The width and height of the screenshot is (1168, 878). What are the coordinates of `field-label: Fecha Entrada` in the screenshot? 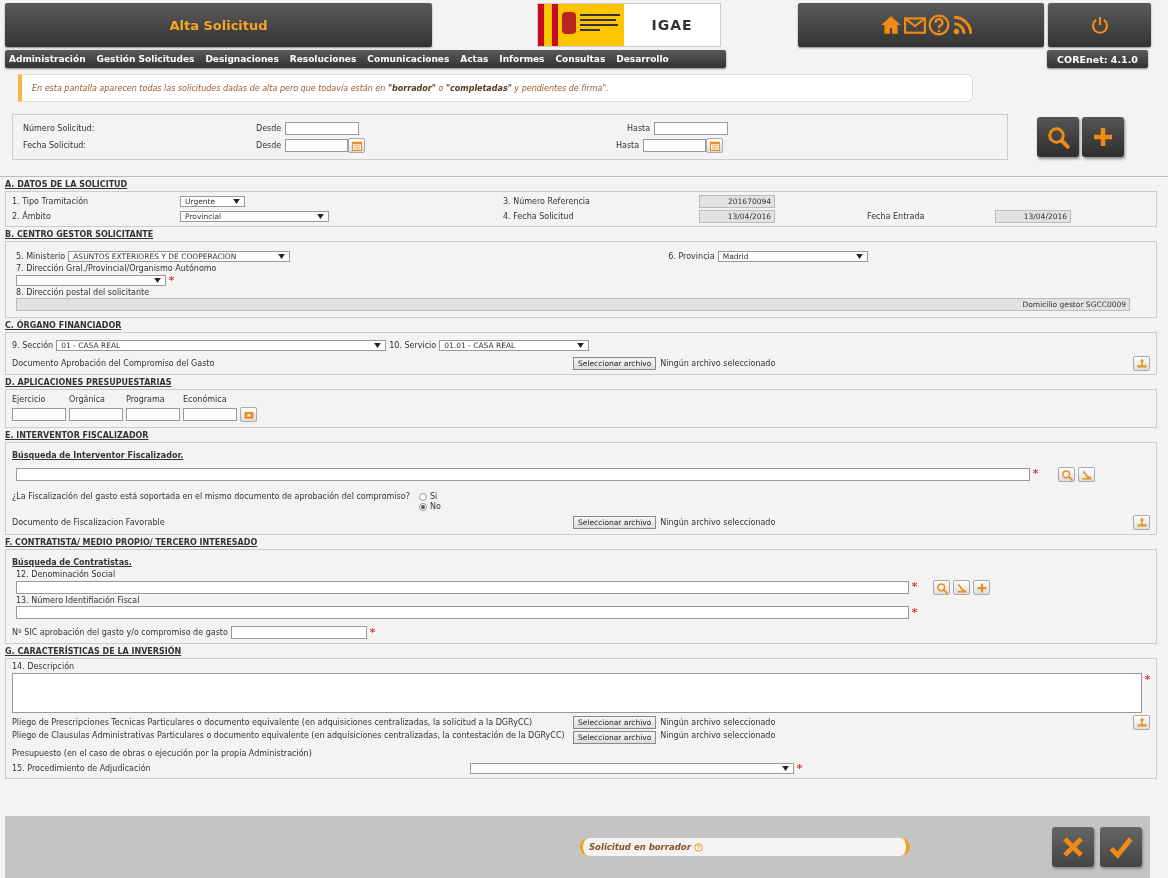 It's located at (896, 216).